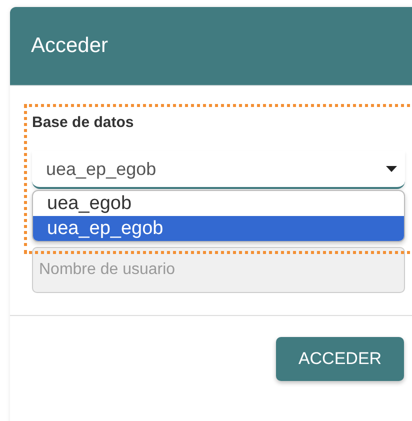  Describe the element at coordinates (218, 270) in the screenshot. I see `username-field: Nombre de usuario` at that location.